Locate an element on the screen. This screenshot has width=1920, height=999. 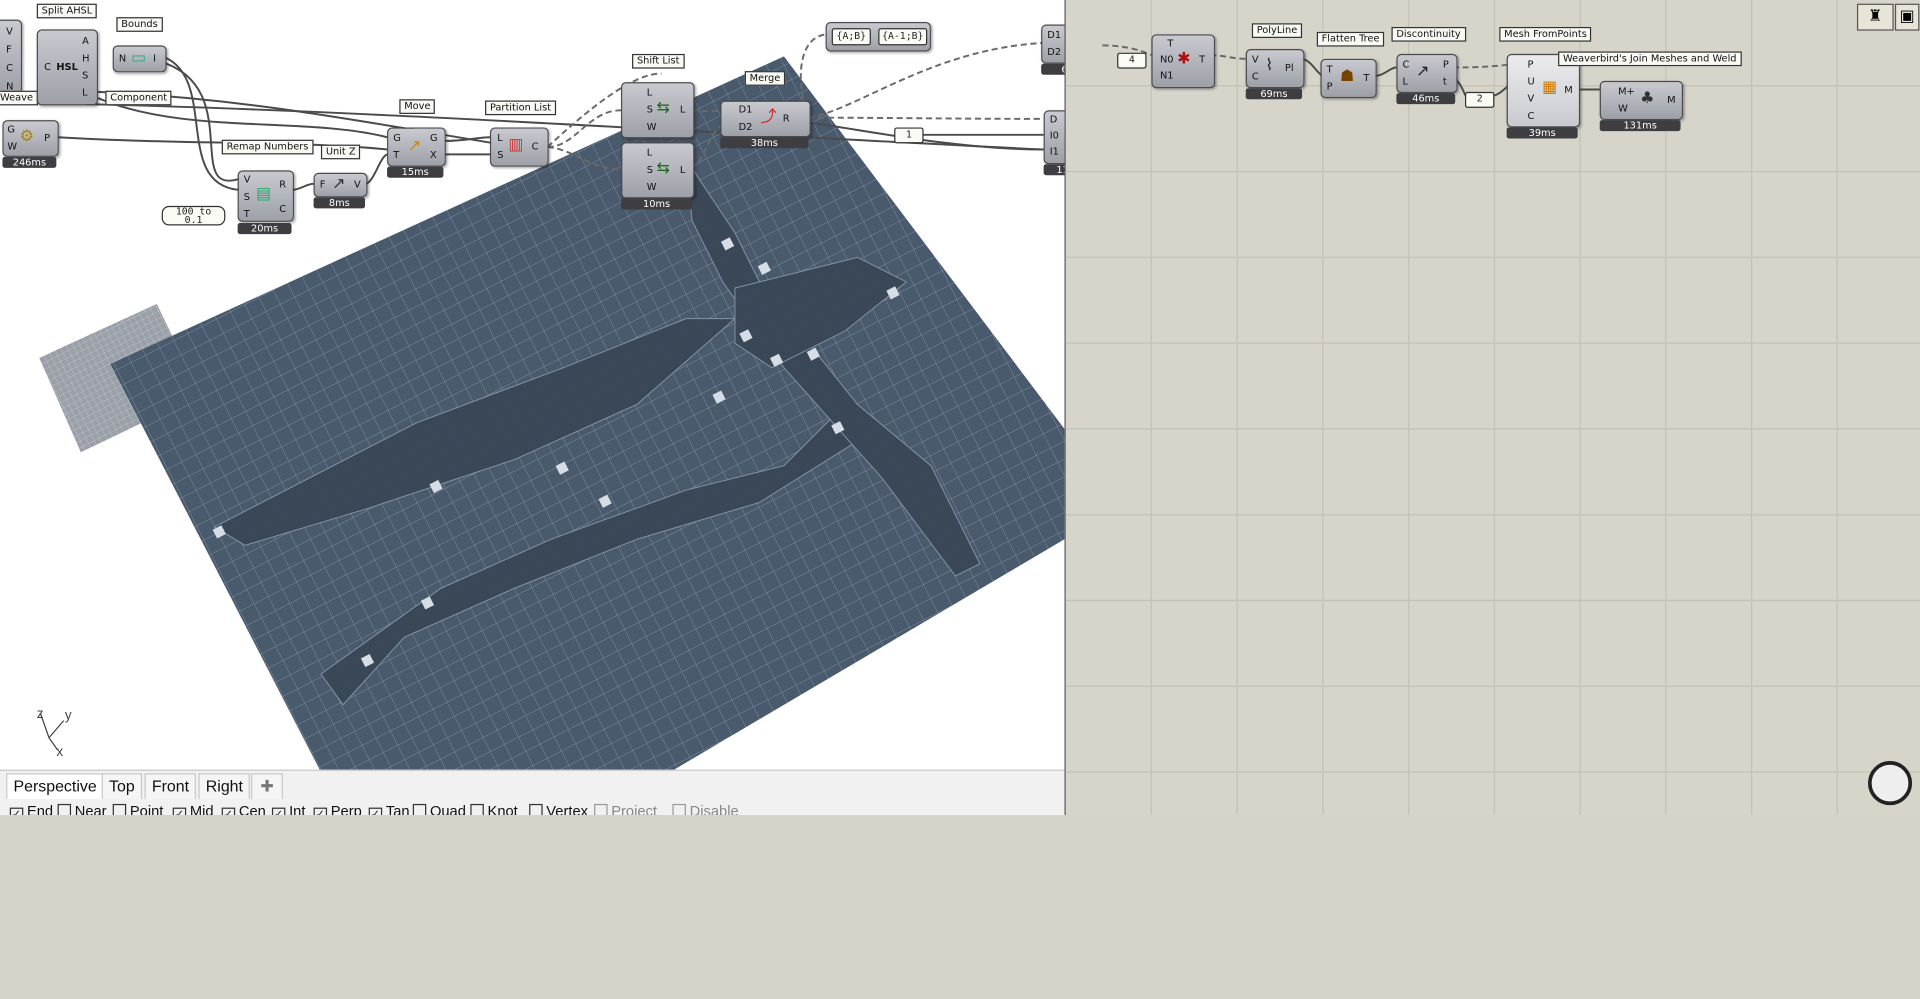
osnap-perp: ✓ Perp is located at coordinates (337, 809).